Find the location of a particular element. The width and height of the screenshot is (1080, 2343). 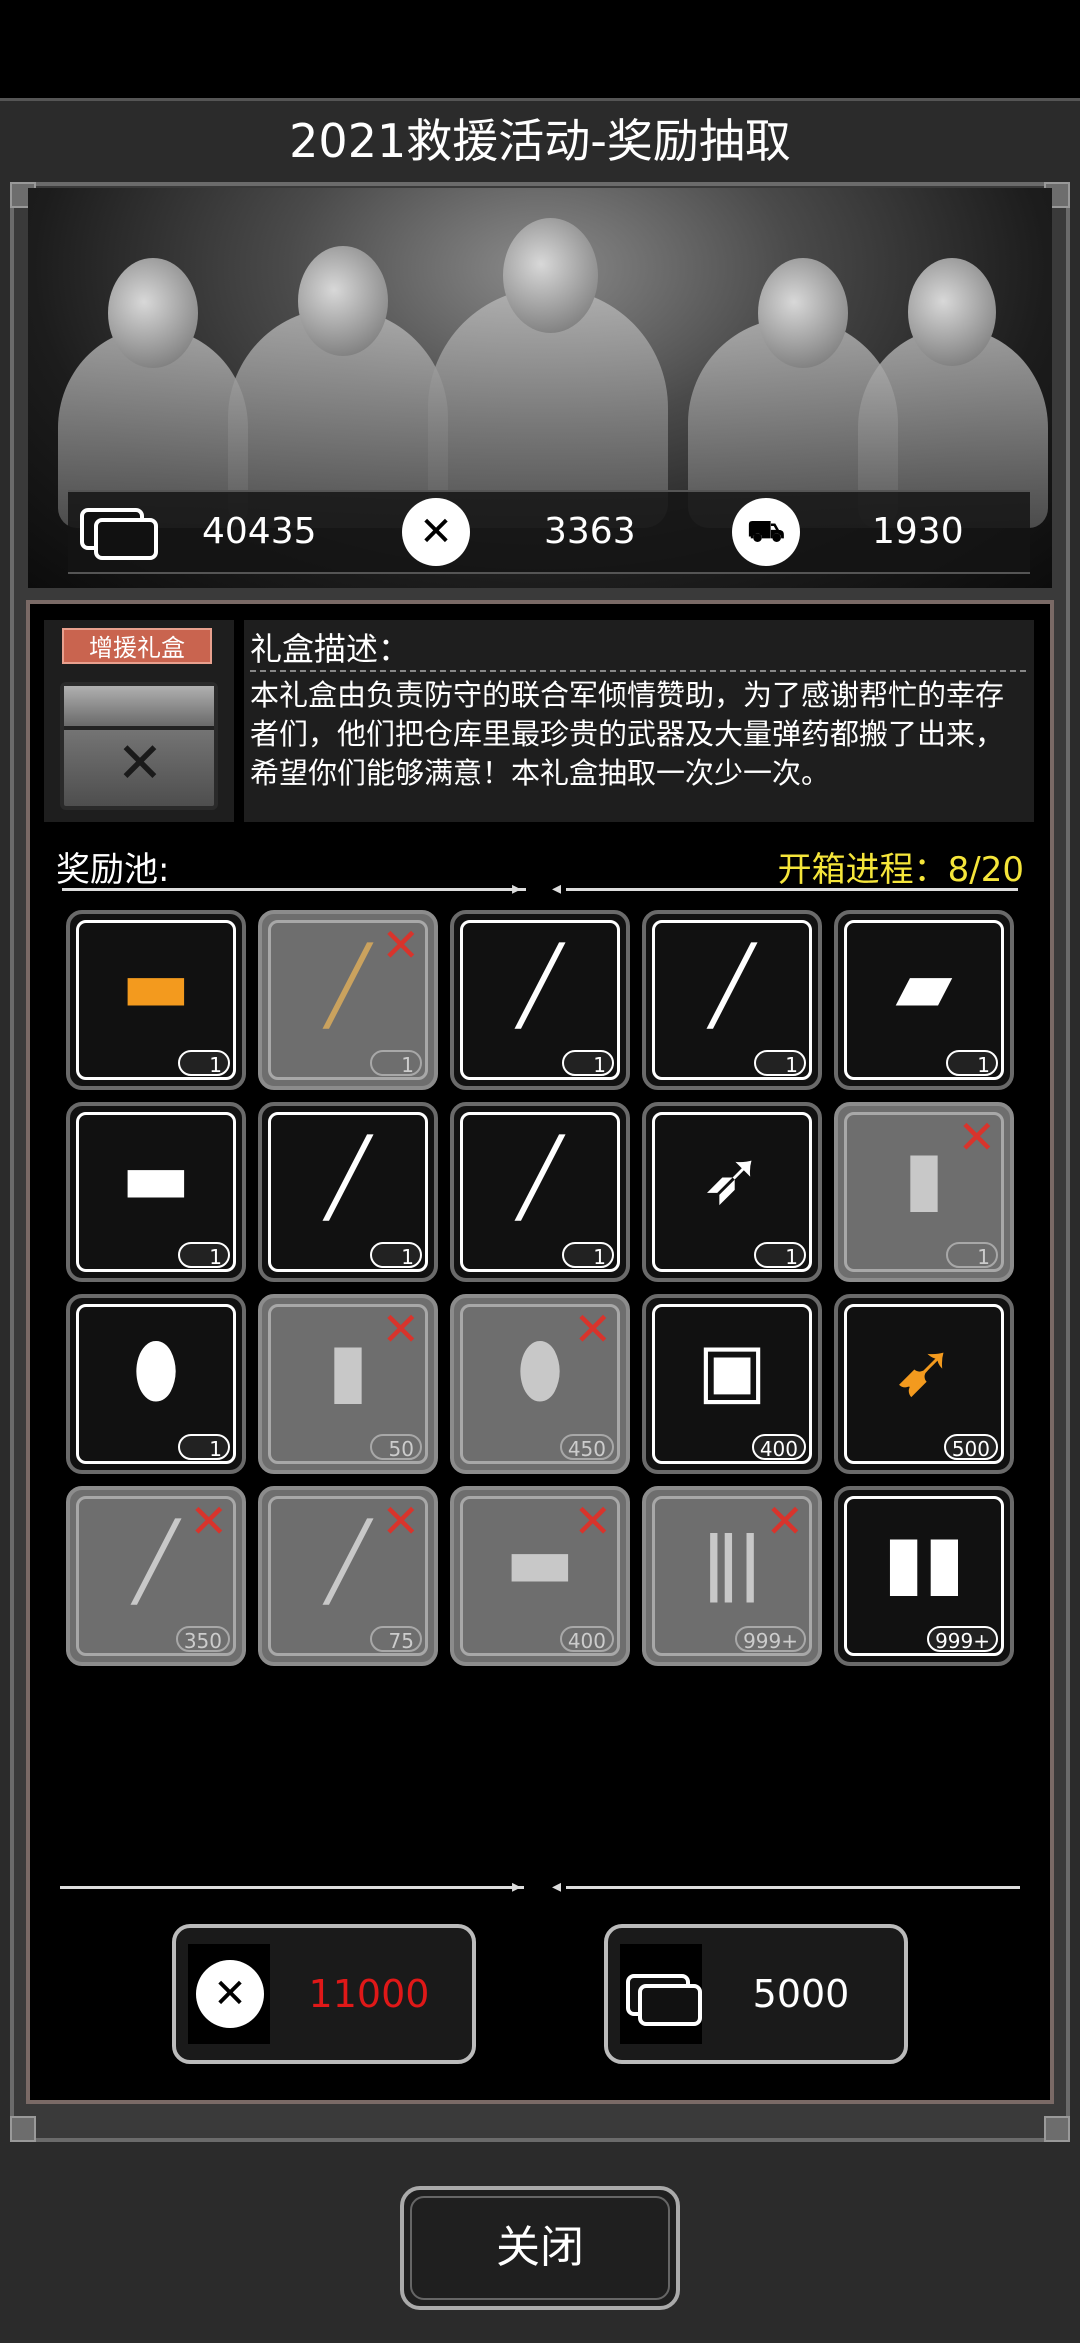

shotgun-icon: ╱ is located at coordinates (540, 1178).